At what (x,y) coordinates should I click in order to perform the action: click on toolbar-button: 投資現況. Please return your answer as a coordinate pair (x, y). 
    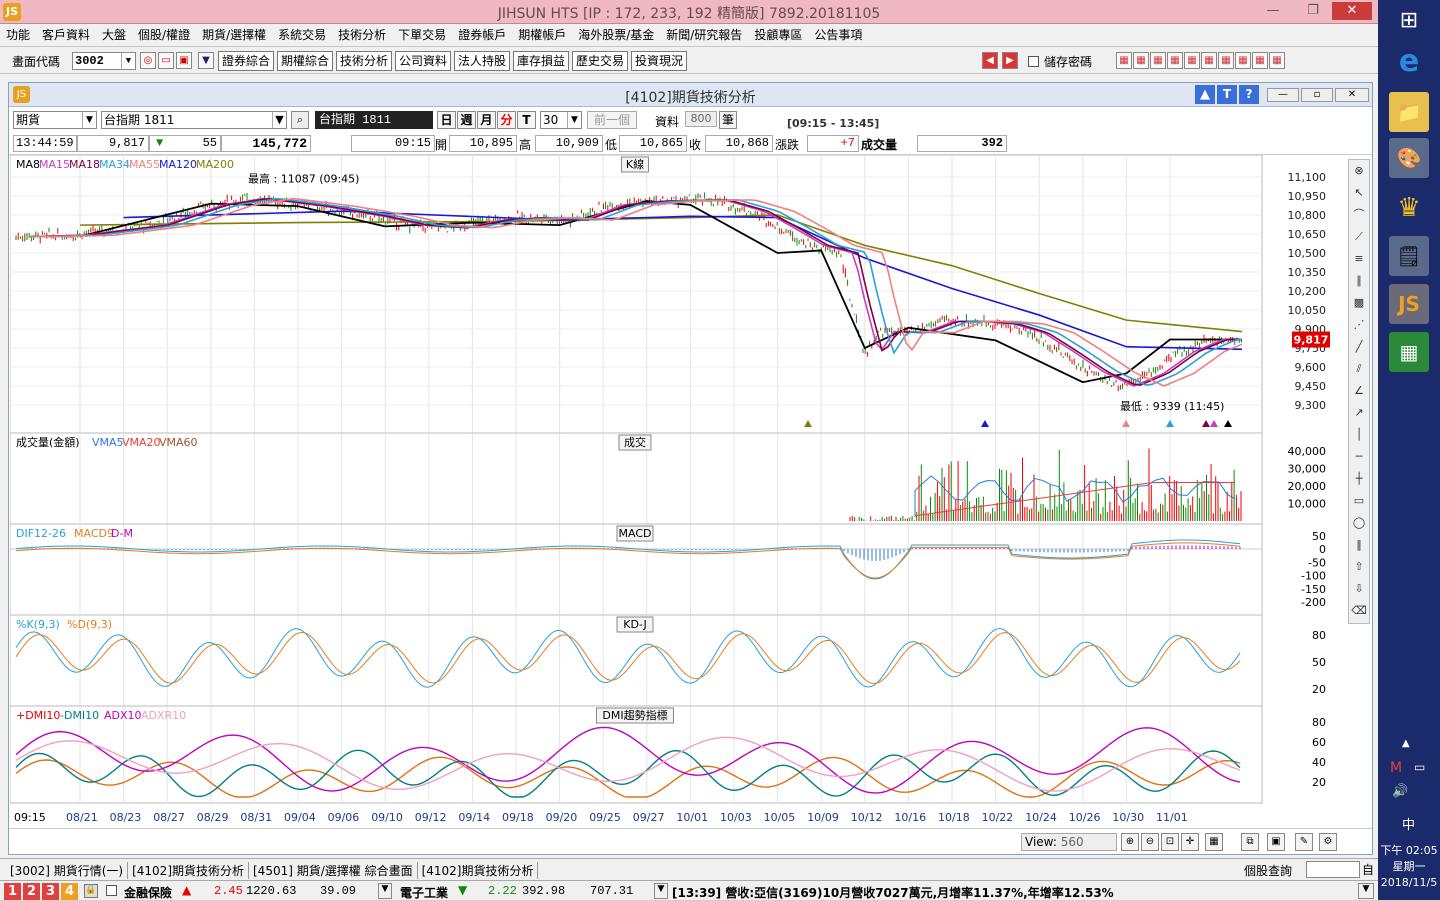
    Looking at the image, I should click on (659, 61).